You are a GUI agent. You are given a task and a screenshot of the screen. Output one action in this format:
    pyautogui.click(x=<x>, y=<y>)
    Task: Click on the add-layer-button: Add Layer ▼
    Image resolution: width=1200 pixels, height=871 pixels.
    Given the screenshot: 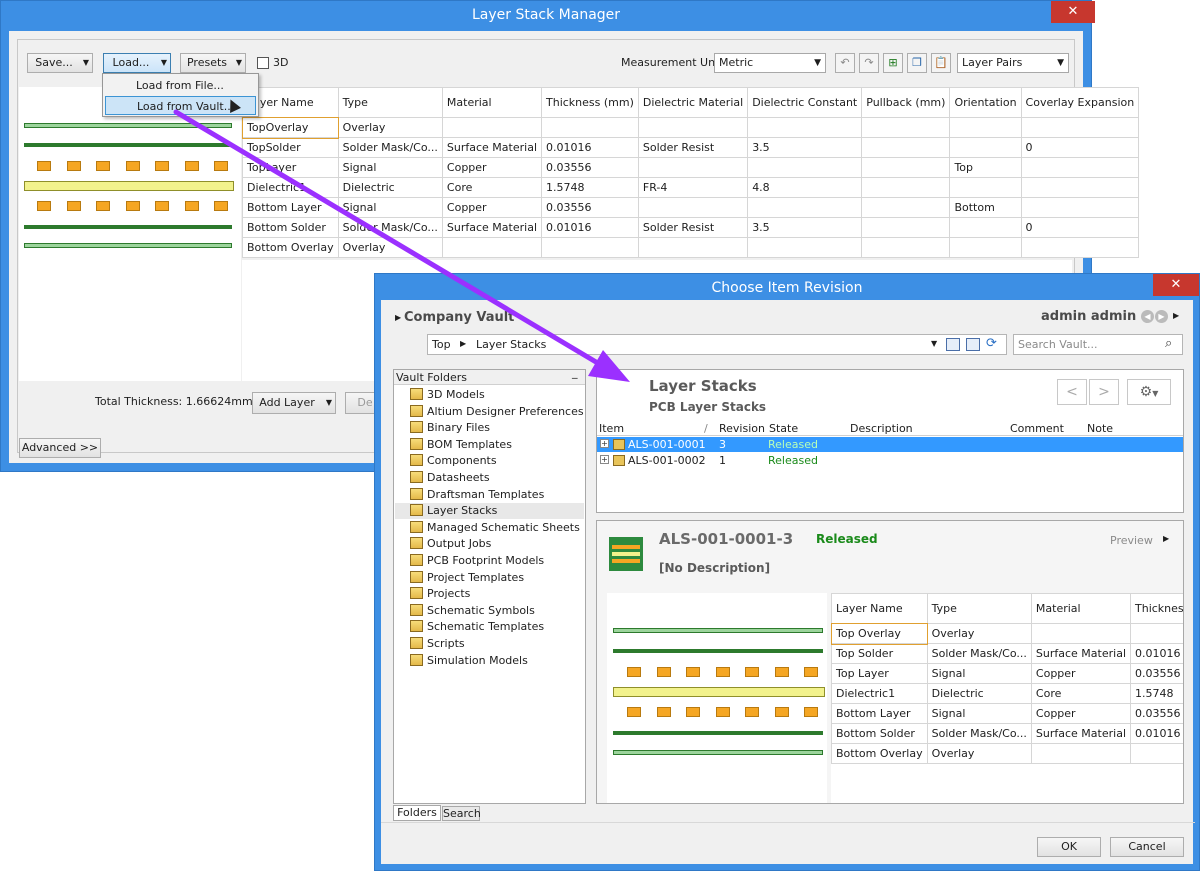 What is the action you would take?
    pyautogui.click(x=294, y=403)
    